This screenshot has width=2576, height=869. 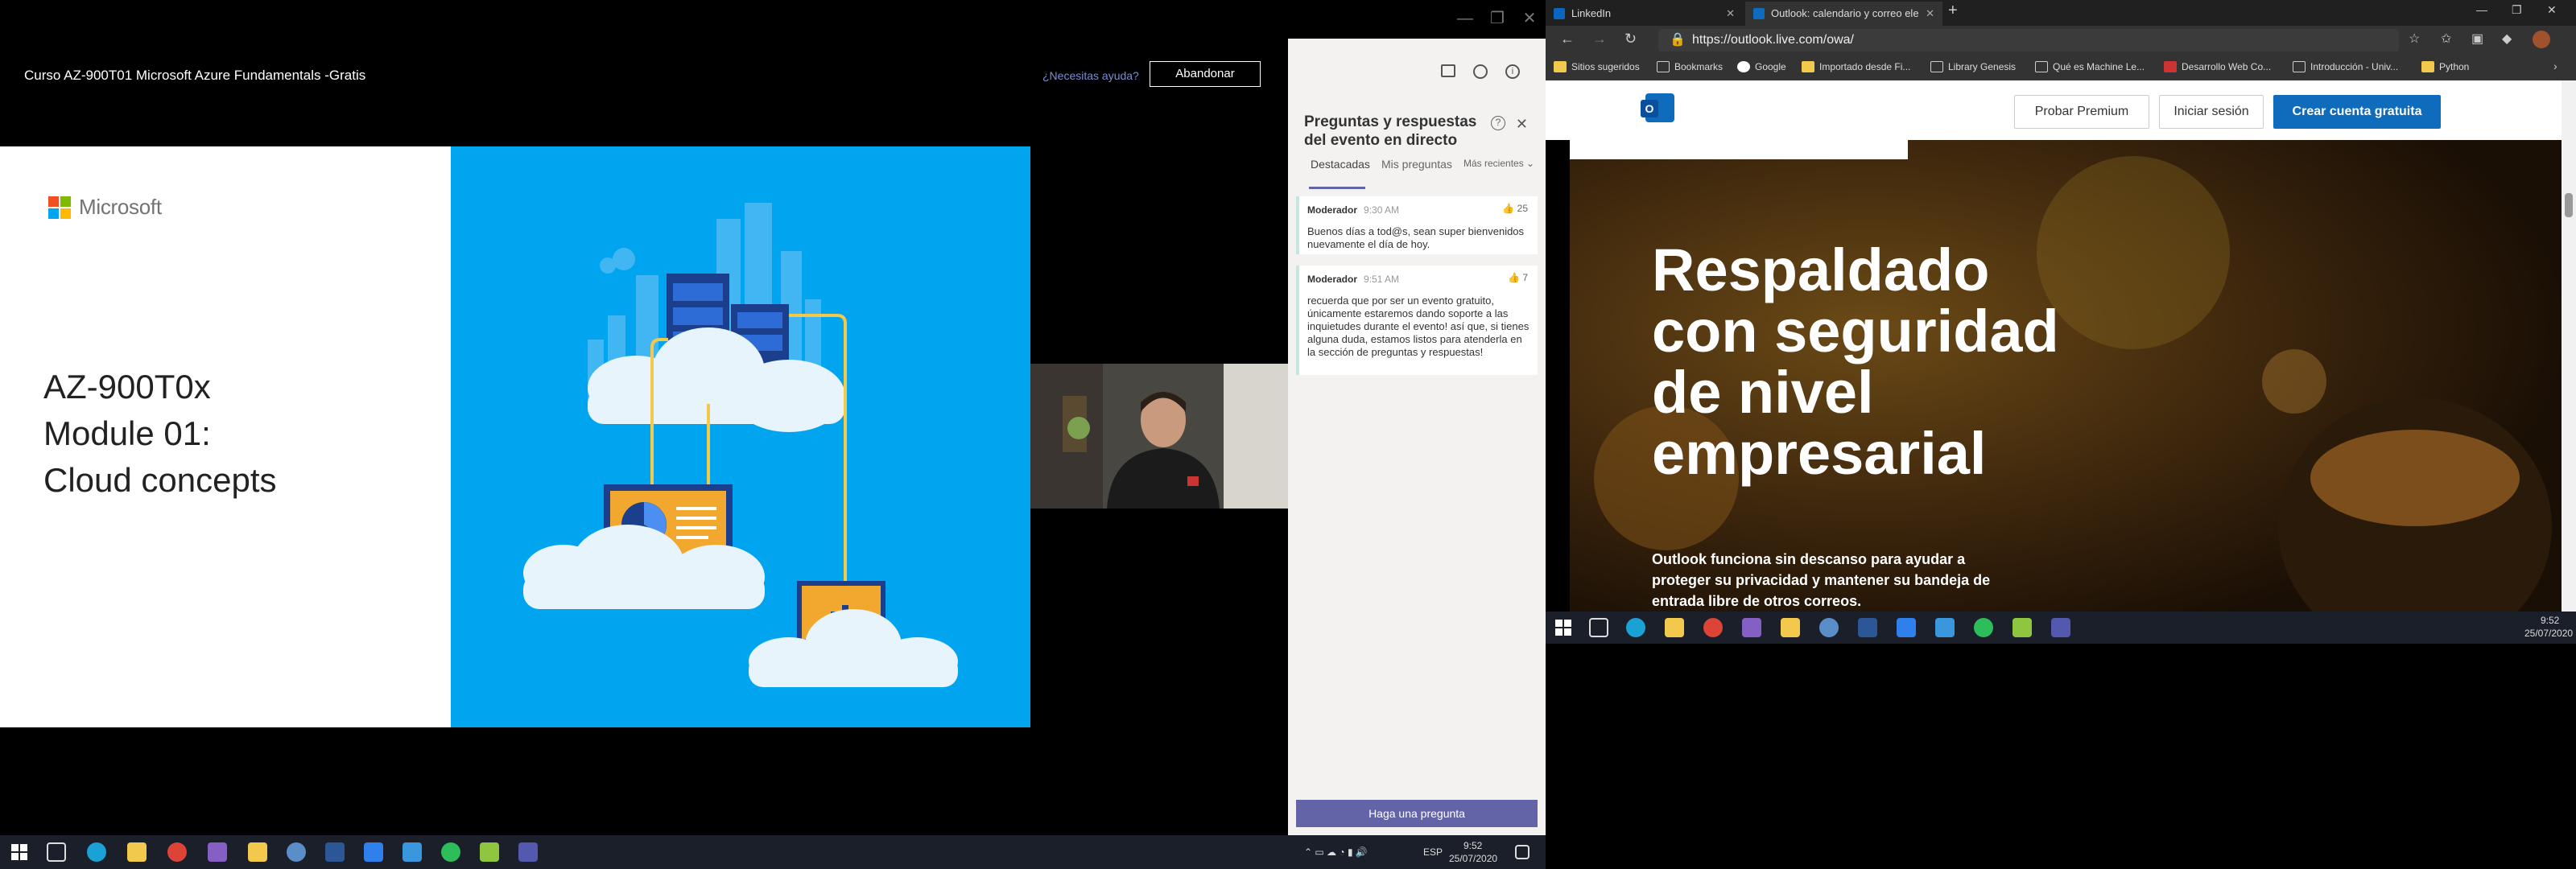 I want to click on tab-my-questions: Mis preguntas, so click(x=1416, y=164).